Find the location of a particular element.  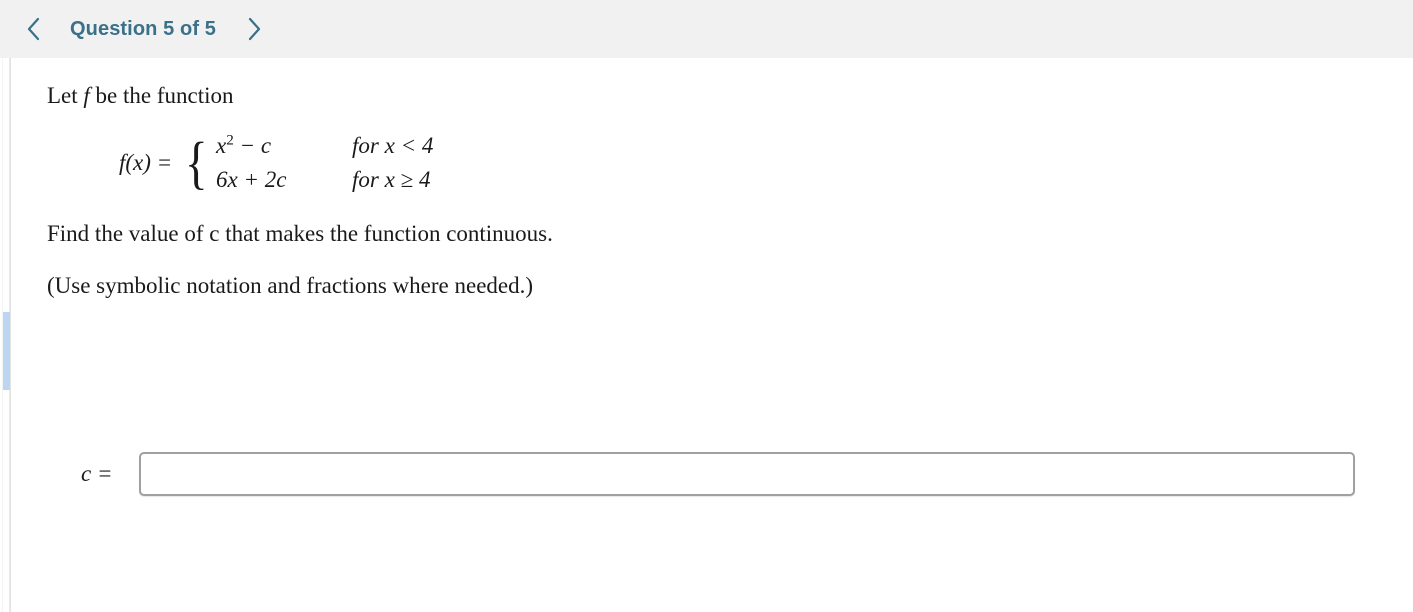

chevron-right-icon is located at coordinates (254, 29).